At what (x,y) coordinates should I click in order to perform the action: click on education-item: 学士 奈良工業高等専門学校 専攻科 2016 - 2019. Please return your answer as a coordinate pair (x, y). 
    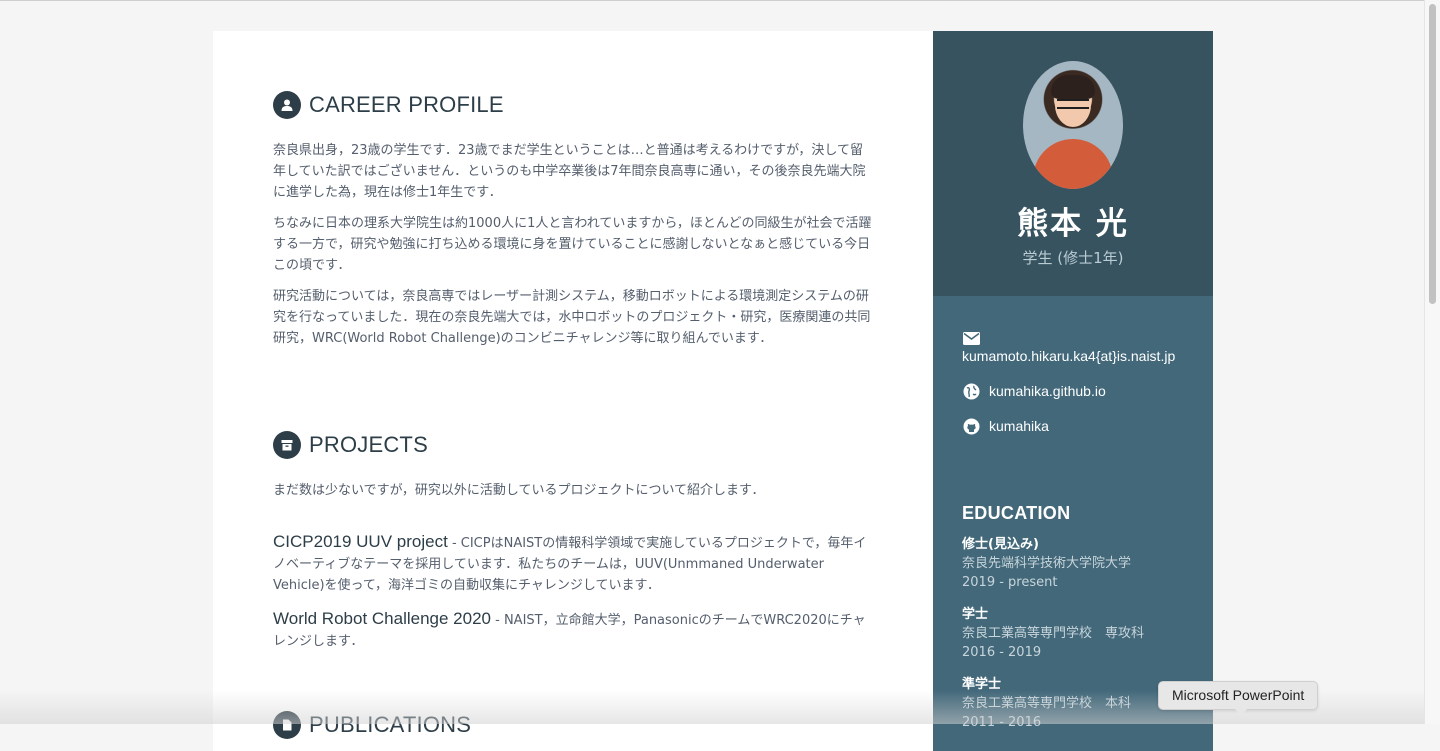
    Looking at the image, I should click on (1082, 633).